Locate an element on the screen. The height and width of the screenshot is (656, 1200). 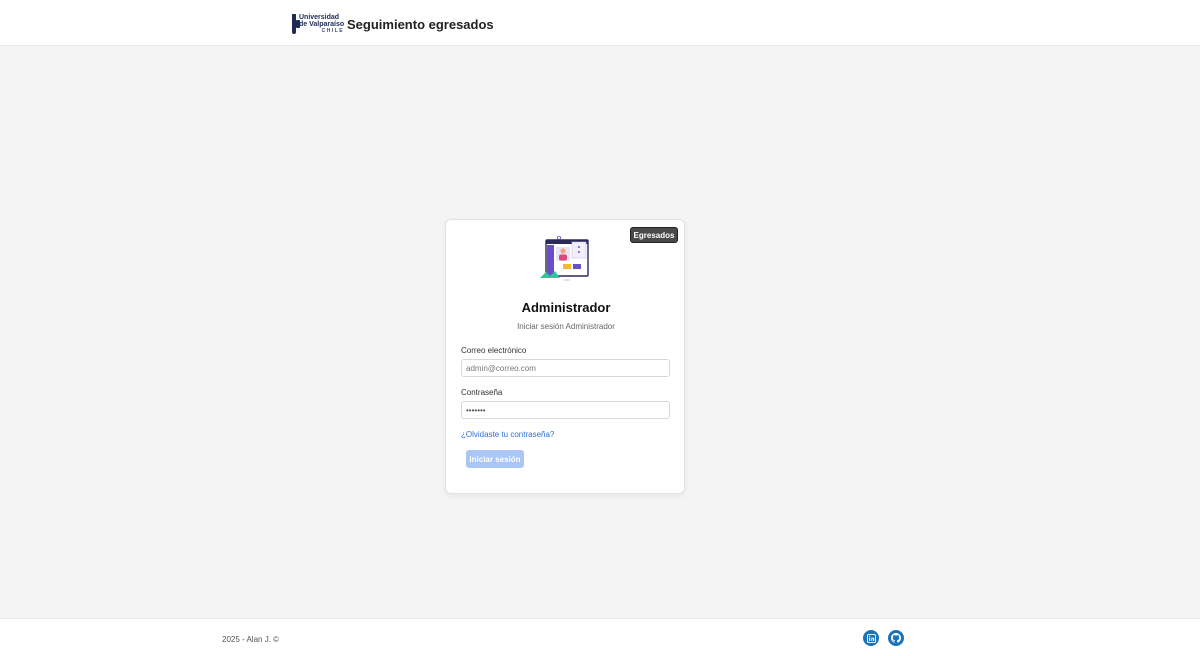
login-submit-button: Iniciar sesión is located at coordinates (495, 459).